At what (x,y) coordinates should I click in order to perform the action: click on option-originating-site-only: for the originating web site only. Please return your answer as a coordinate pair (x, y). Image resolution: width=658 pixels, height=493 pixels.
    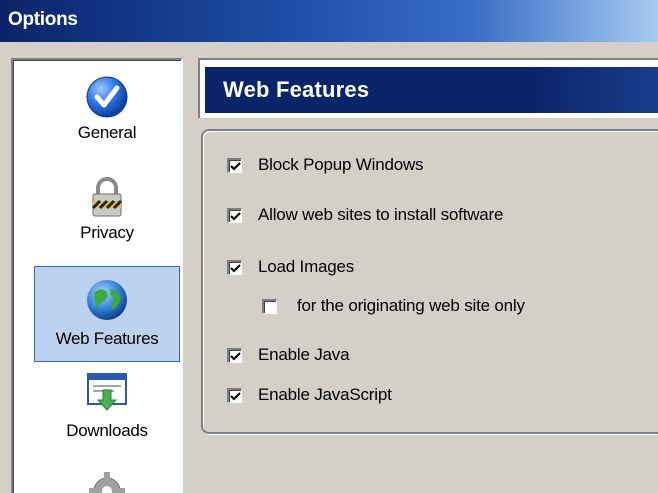
    Looking at the image, I should click on (393, 306).